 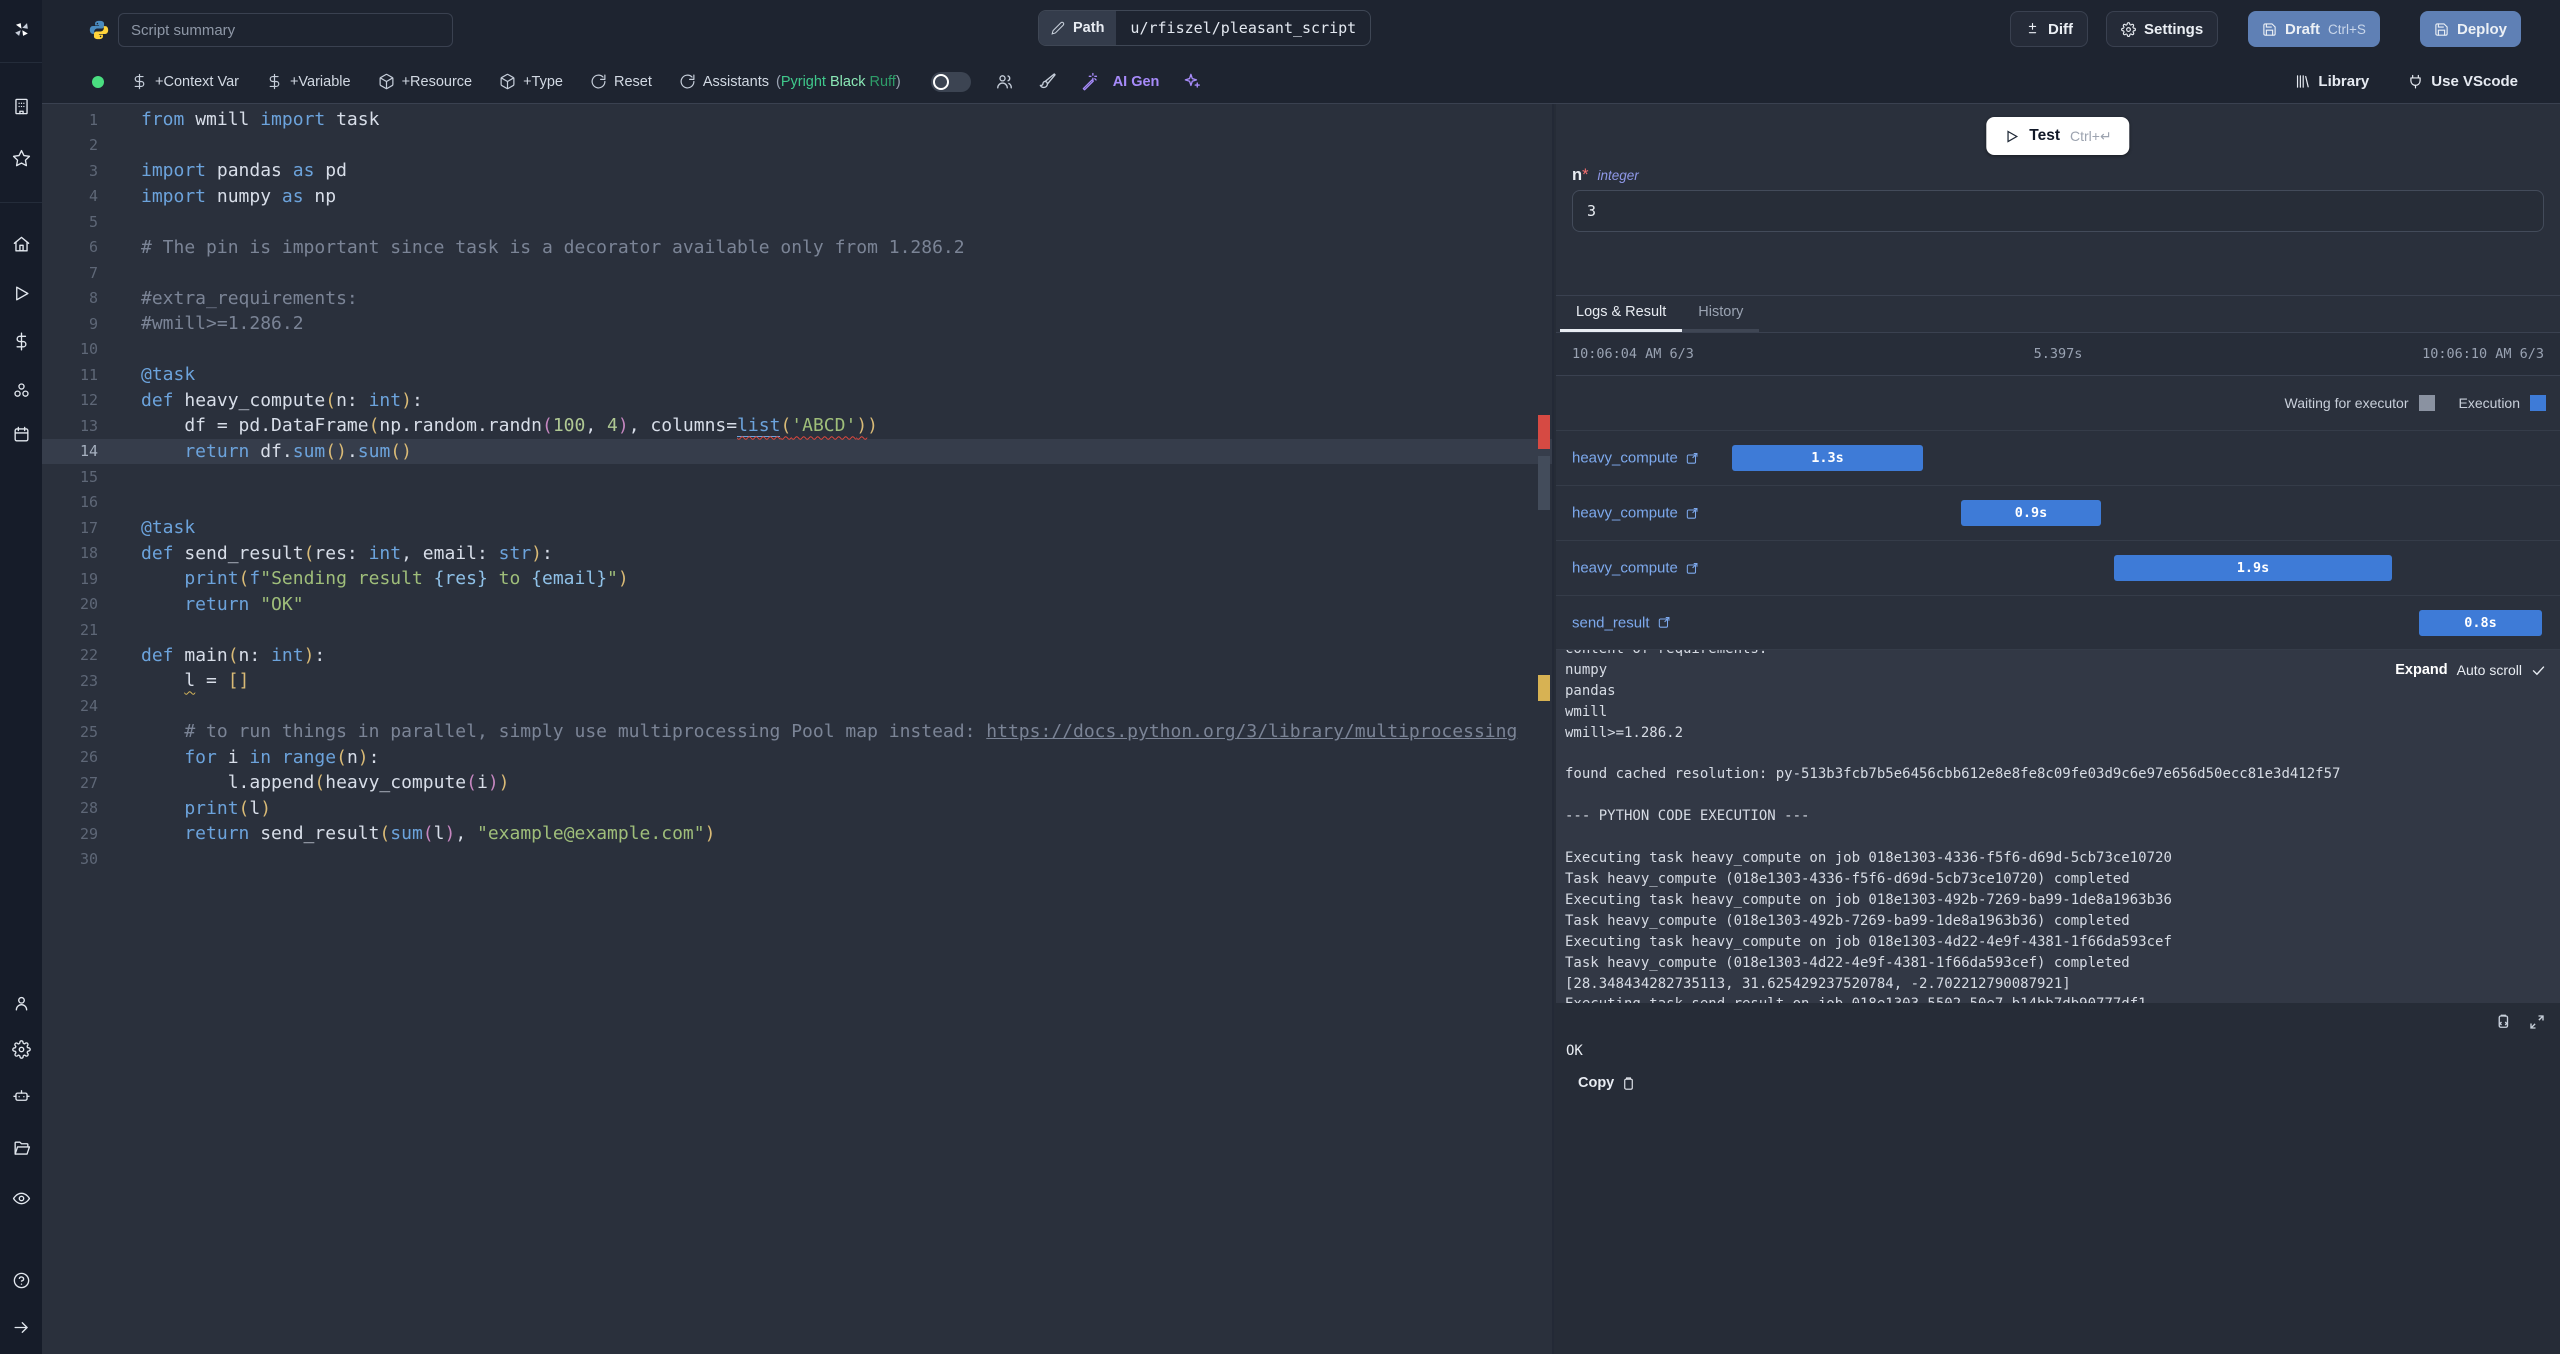 What do you see at coordinates (2314, 29) in the screenshot?
I see `save-draft-button: Draft Ctrl+S` at bounding box center [2314, 29].